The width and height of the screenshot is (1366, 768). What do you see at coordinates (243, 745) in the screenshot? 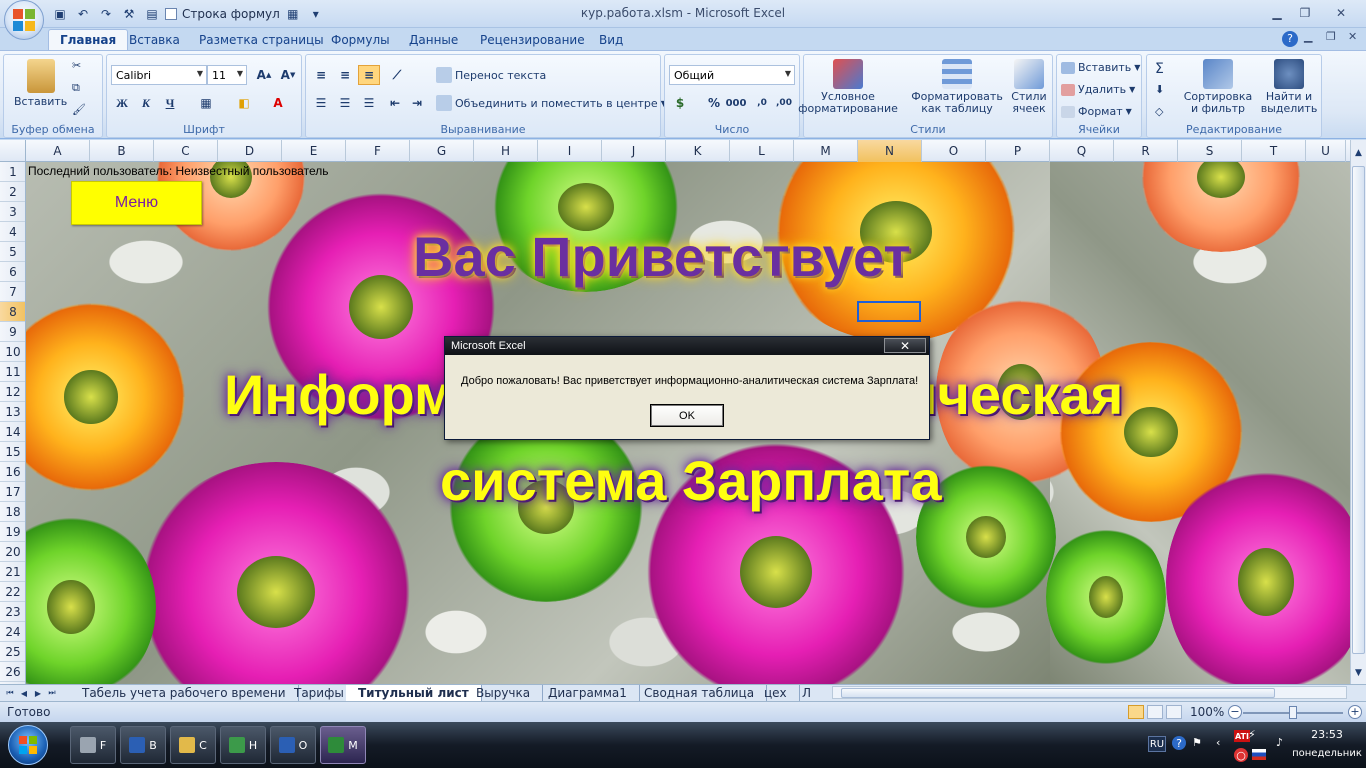
I see `taskbar-button-4: Н` at bounding box center [243, 745].